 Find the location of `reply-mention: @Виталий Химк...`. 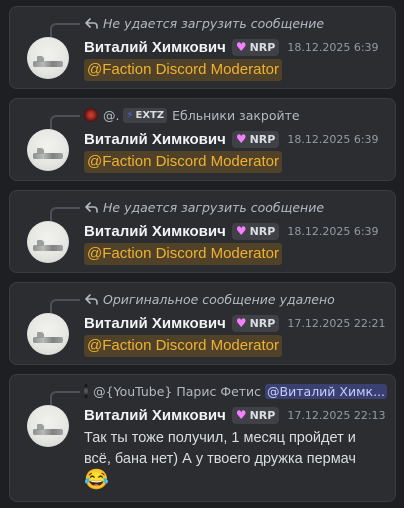

reply-mention: @Виталий Химк... is located at coordinates (326, 391).